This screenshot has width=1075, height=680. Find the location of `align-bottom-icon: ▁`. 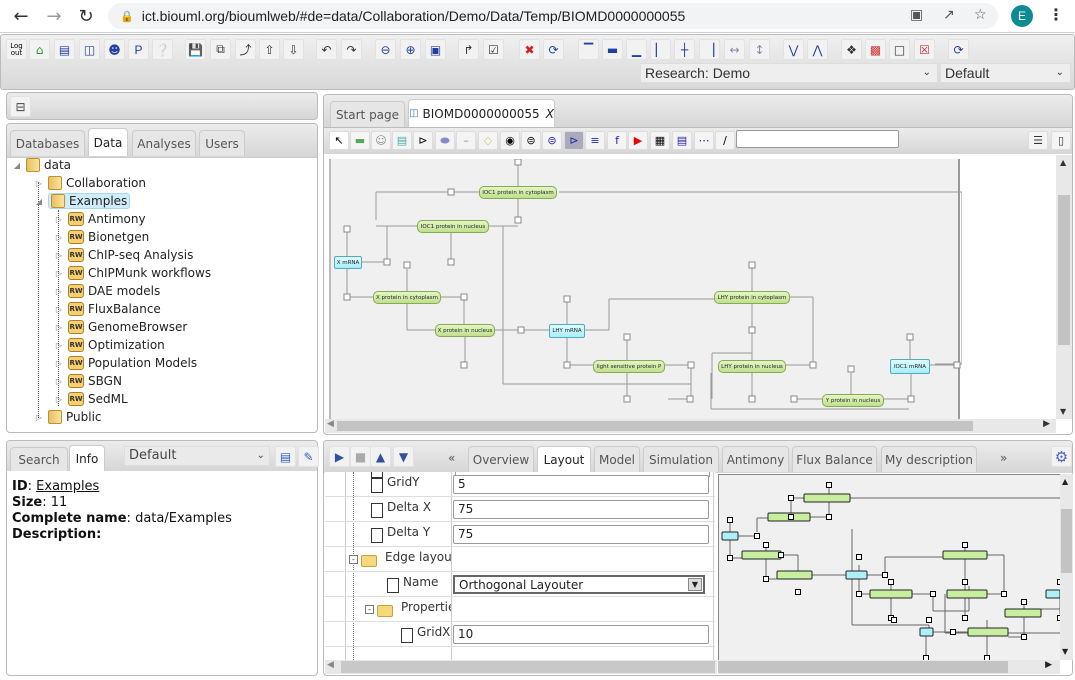

align-bottom-icon: ▁ is located at coordinates (636, 49).